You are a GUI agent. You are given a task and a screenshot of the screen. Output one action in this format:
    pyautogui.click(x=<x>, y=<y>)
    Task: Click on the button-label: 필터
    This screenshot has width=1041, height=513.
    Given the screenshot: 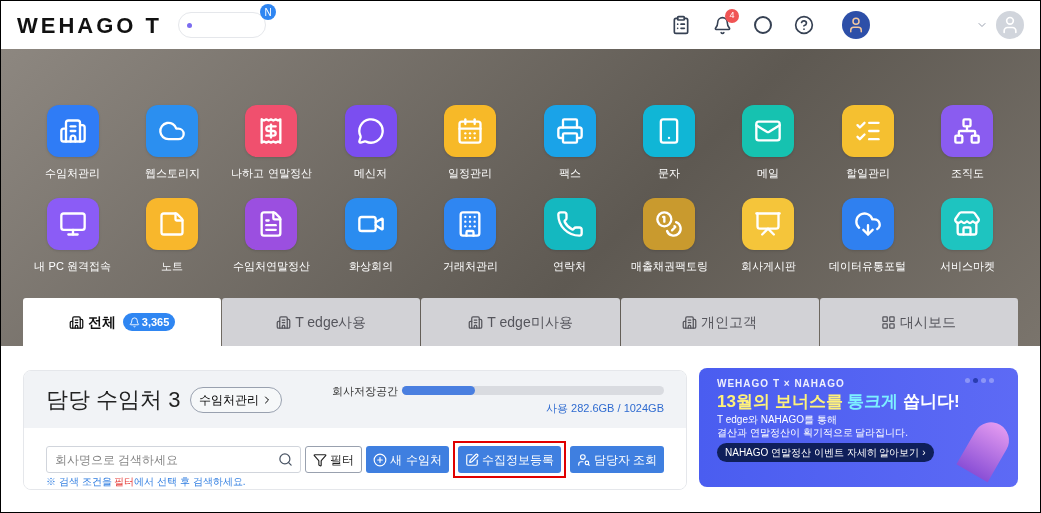 What is the action you would take?
    pyautogui.click(x=342, y=460)
    